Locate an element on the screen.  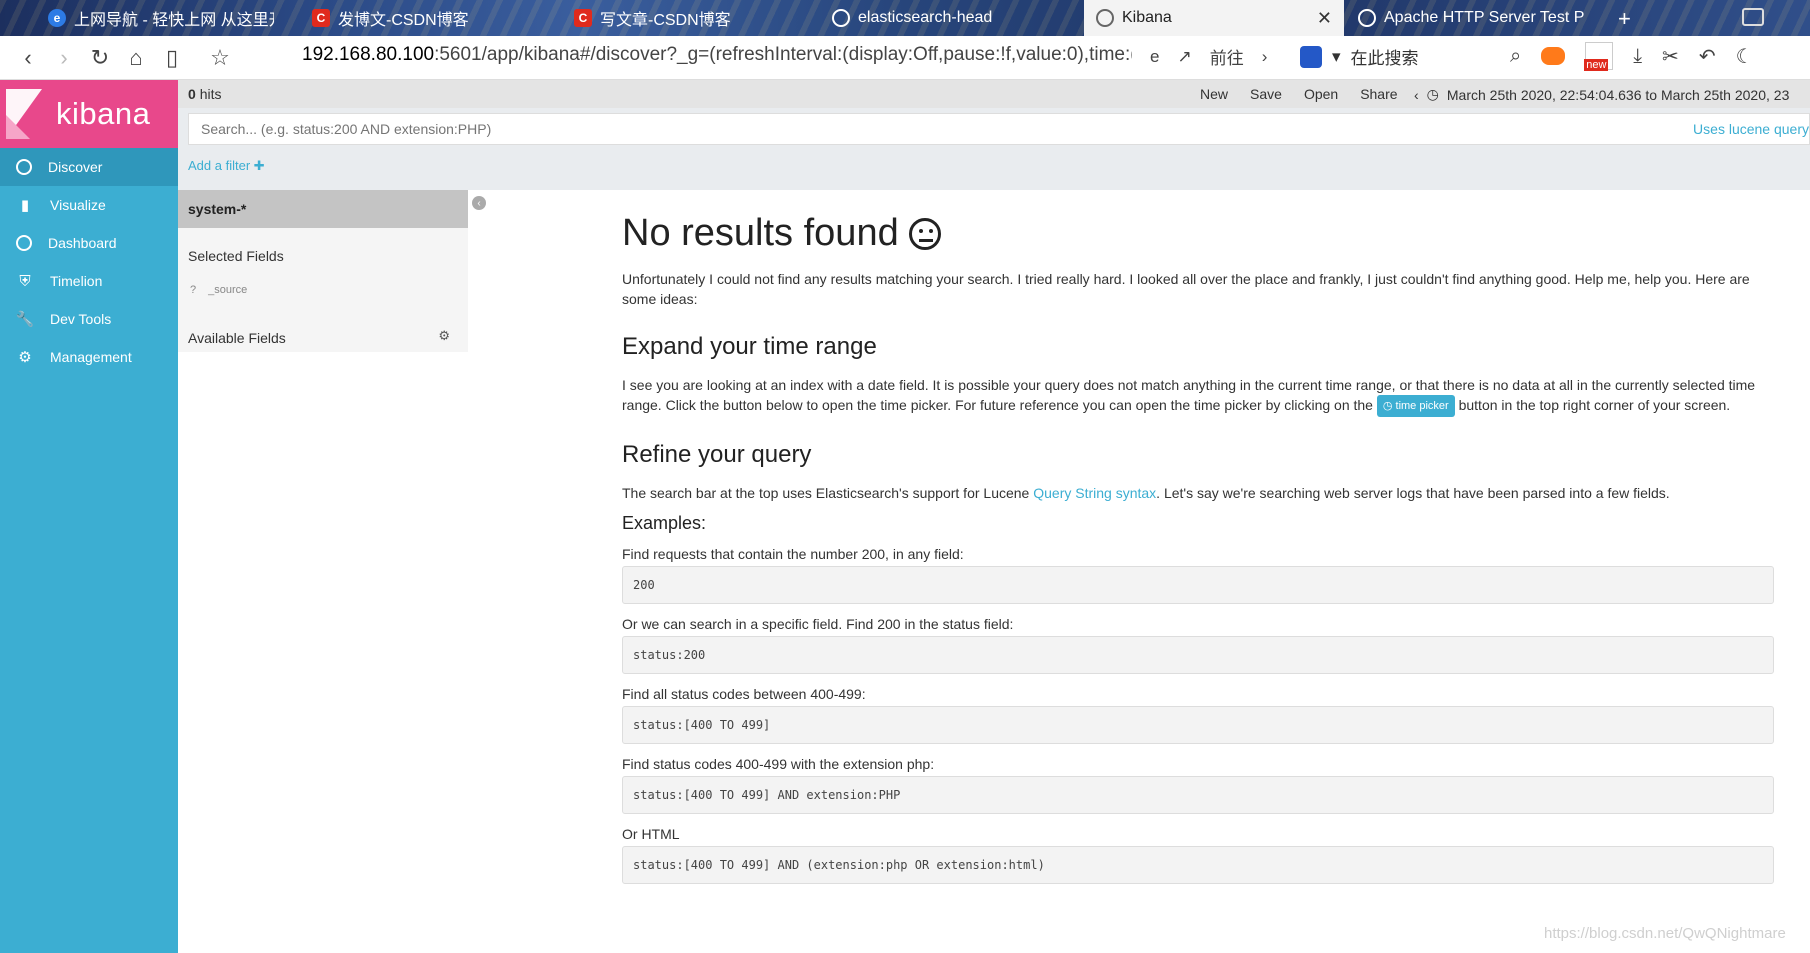
search-box: Uses lucene query is located at coordinates (999, 129).